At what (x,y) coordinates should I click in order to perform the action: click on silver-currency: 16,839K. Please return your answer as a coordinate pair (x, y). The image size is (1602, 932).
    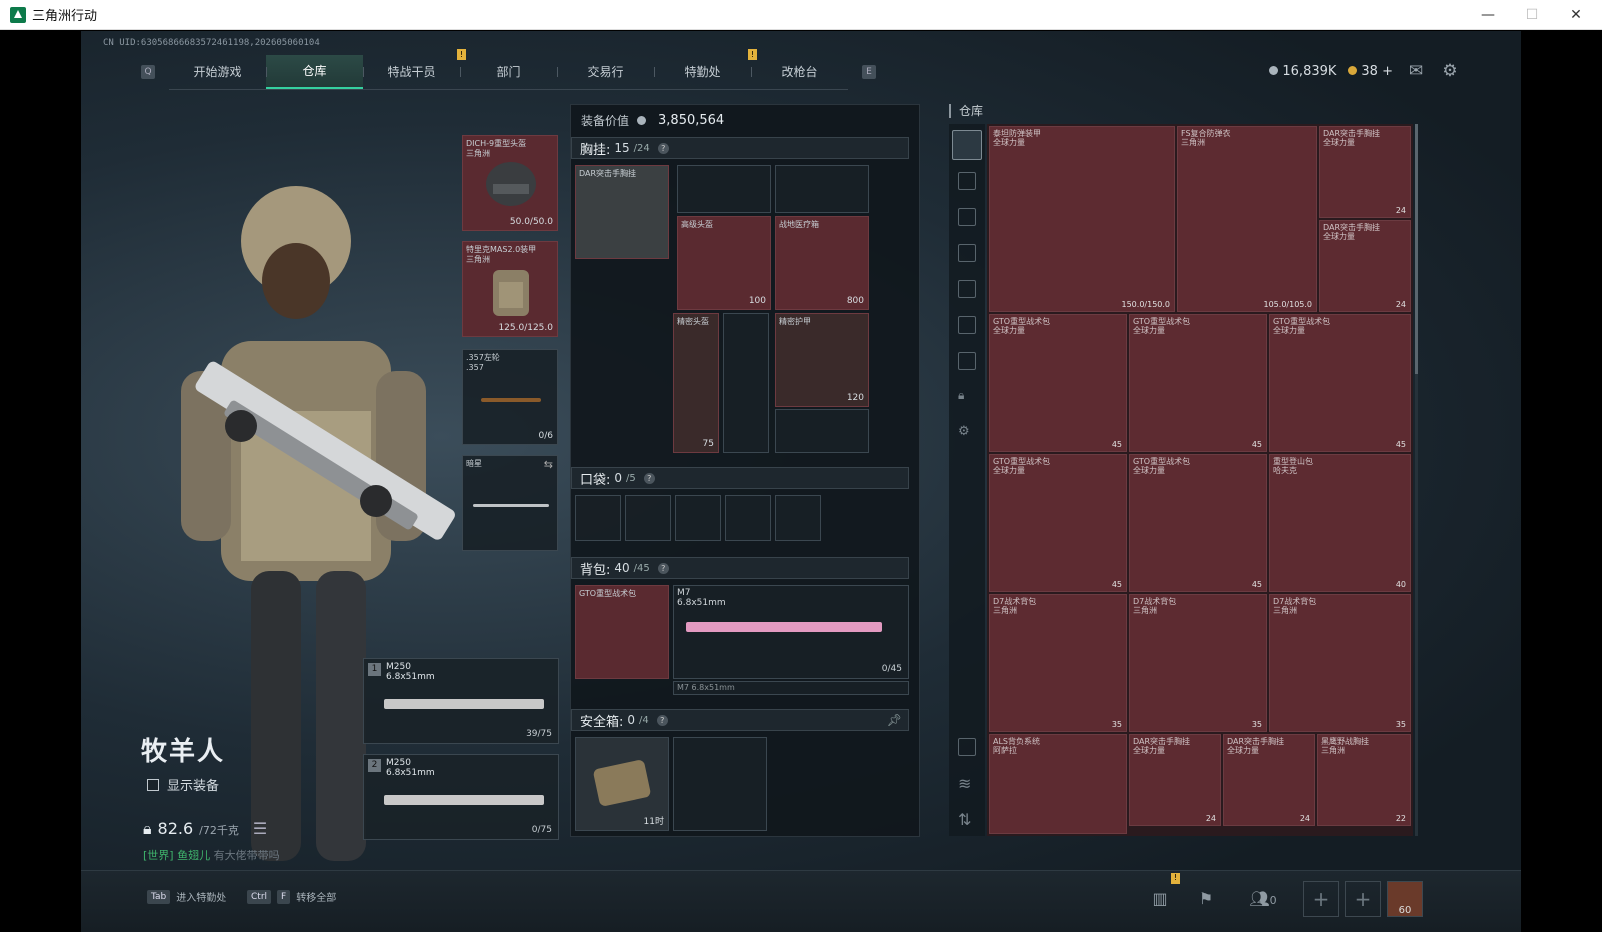
    Looking at the image, I should click on (1302, 71).